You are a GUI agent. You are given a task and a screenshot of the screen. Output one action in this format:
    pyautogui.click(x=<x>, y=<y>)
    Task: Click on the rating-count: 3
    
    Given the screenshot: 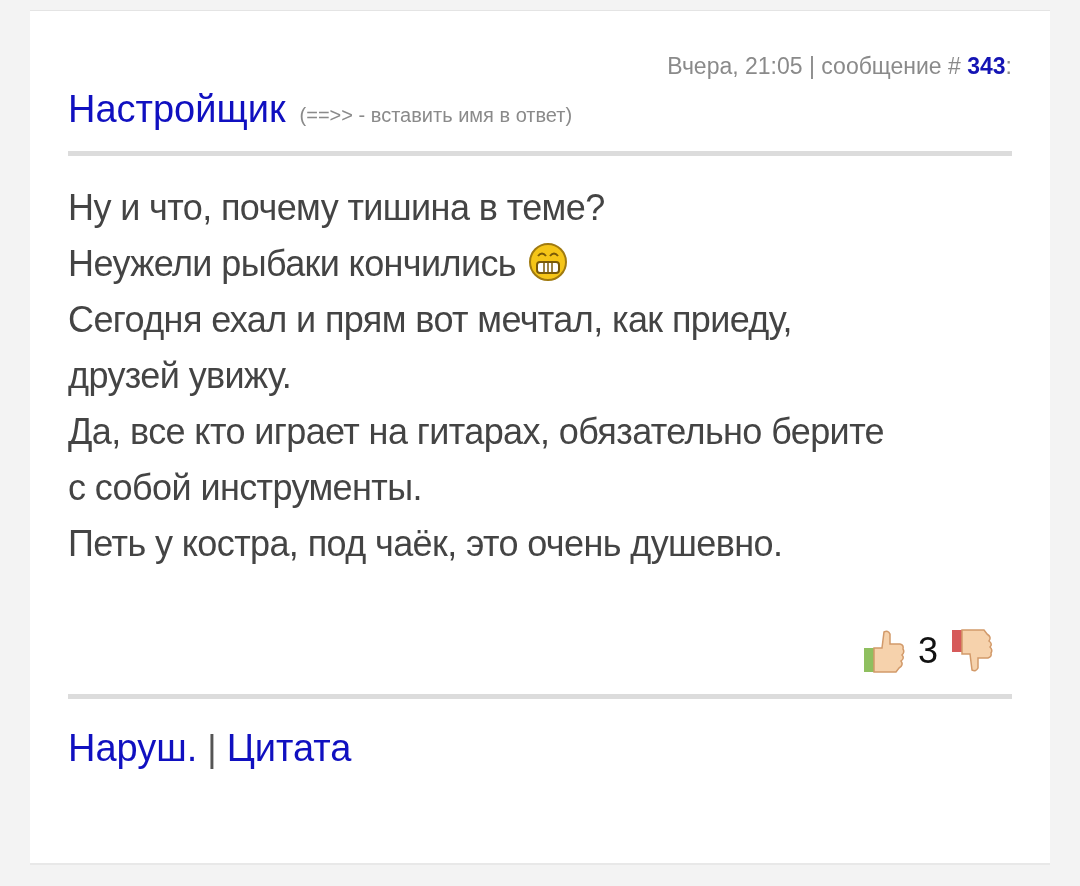 What is the action you would take?
    pyautogui.click(x=927, y=651)
    